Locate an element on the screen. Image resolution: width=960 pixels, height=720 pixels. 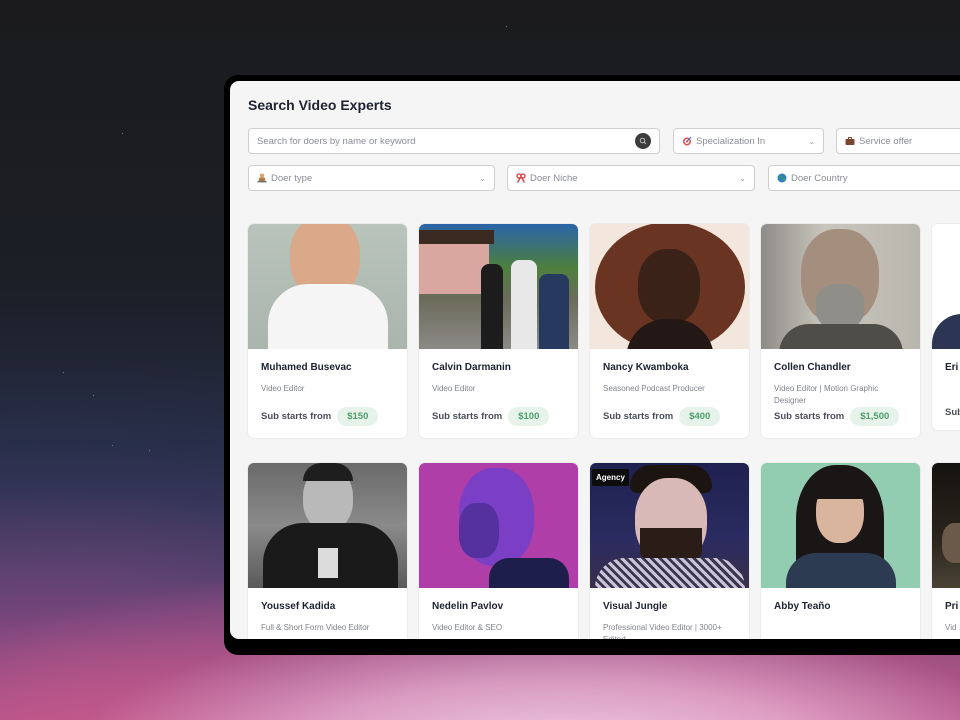
globe-icon is located at coordinates (782, 178).